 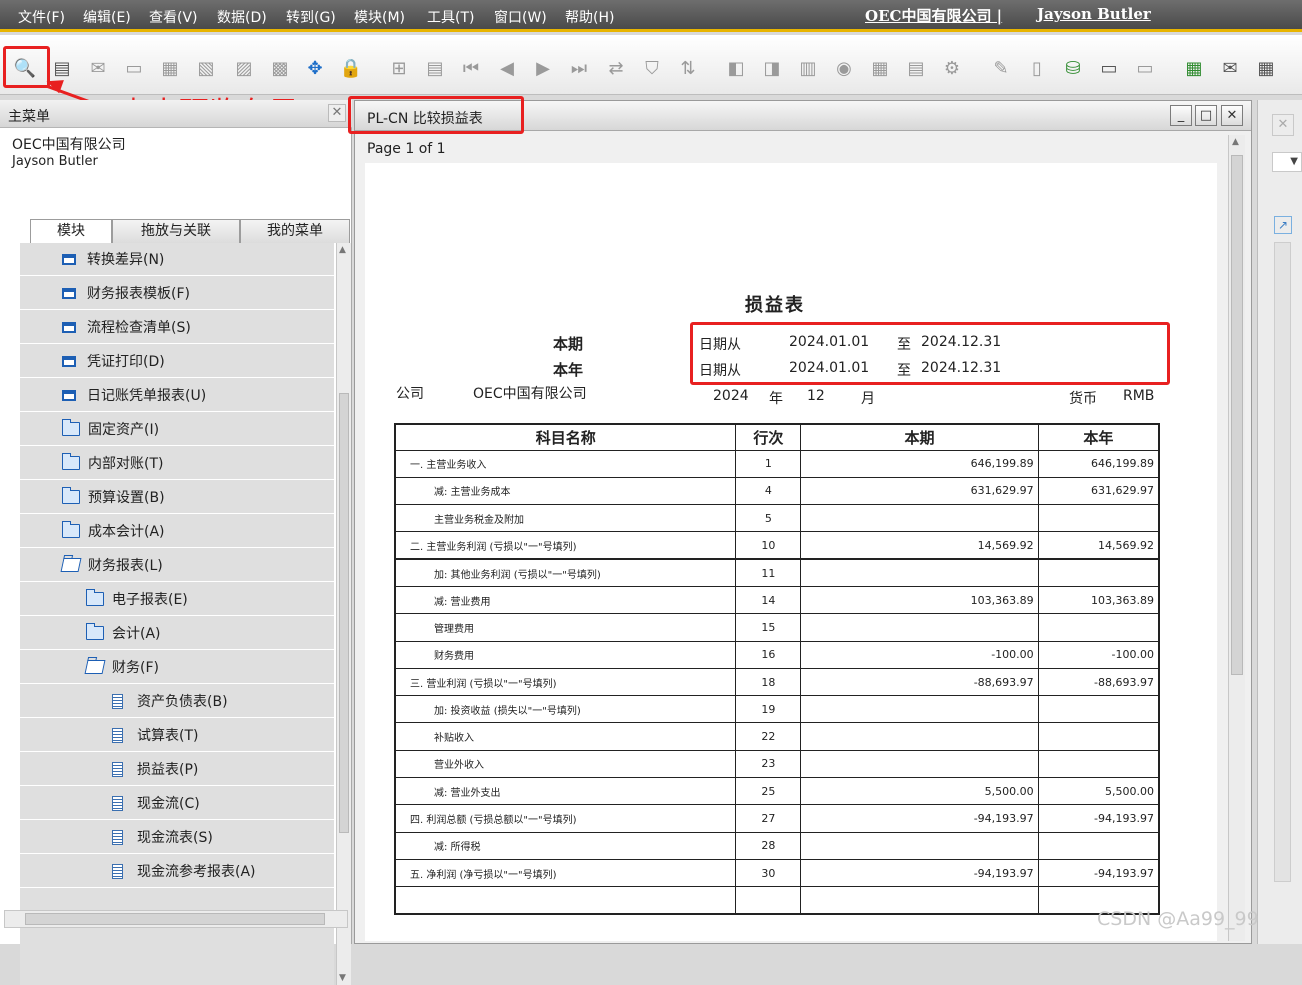 I want to click on menu-goto: 转到(G), so click(x=311, y=17).